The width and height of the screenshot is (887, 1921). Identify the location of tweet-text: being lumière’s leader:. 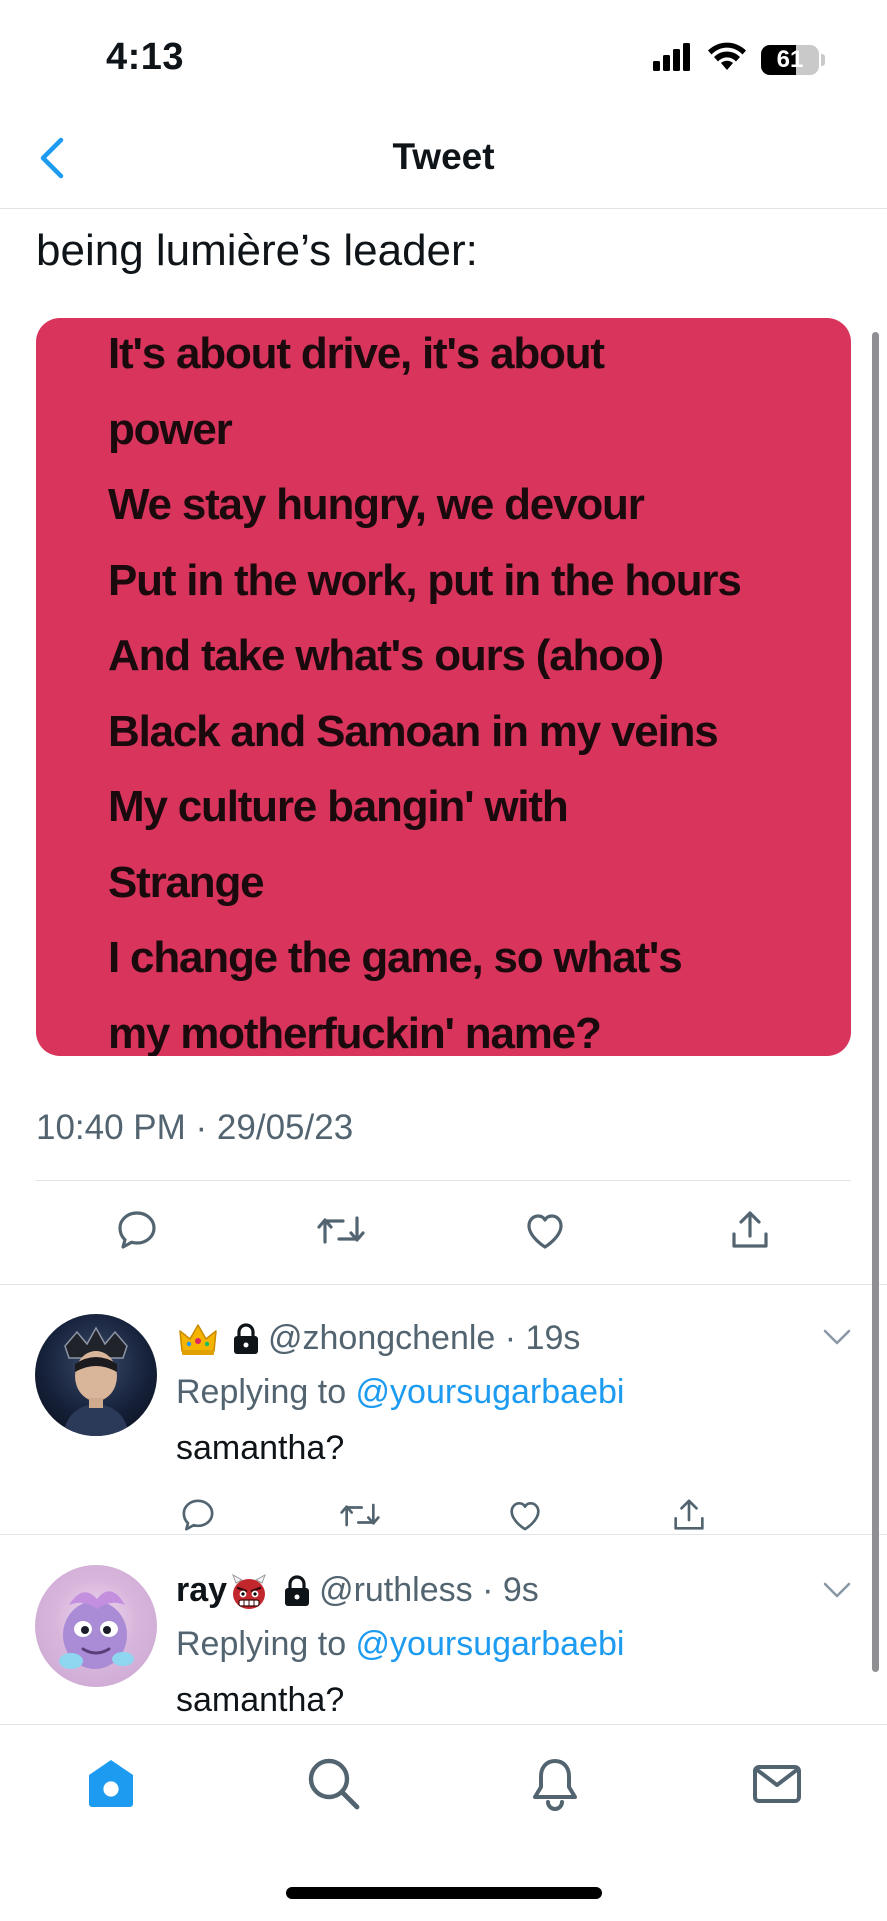
(257, 250).